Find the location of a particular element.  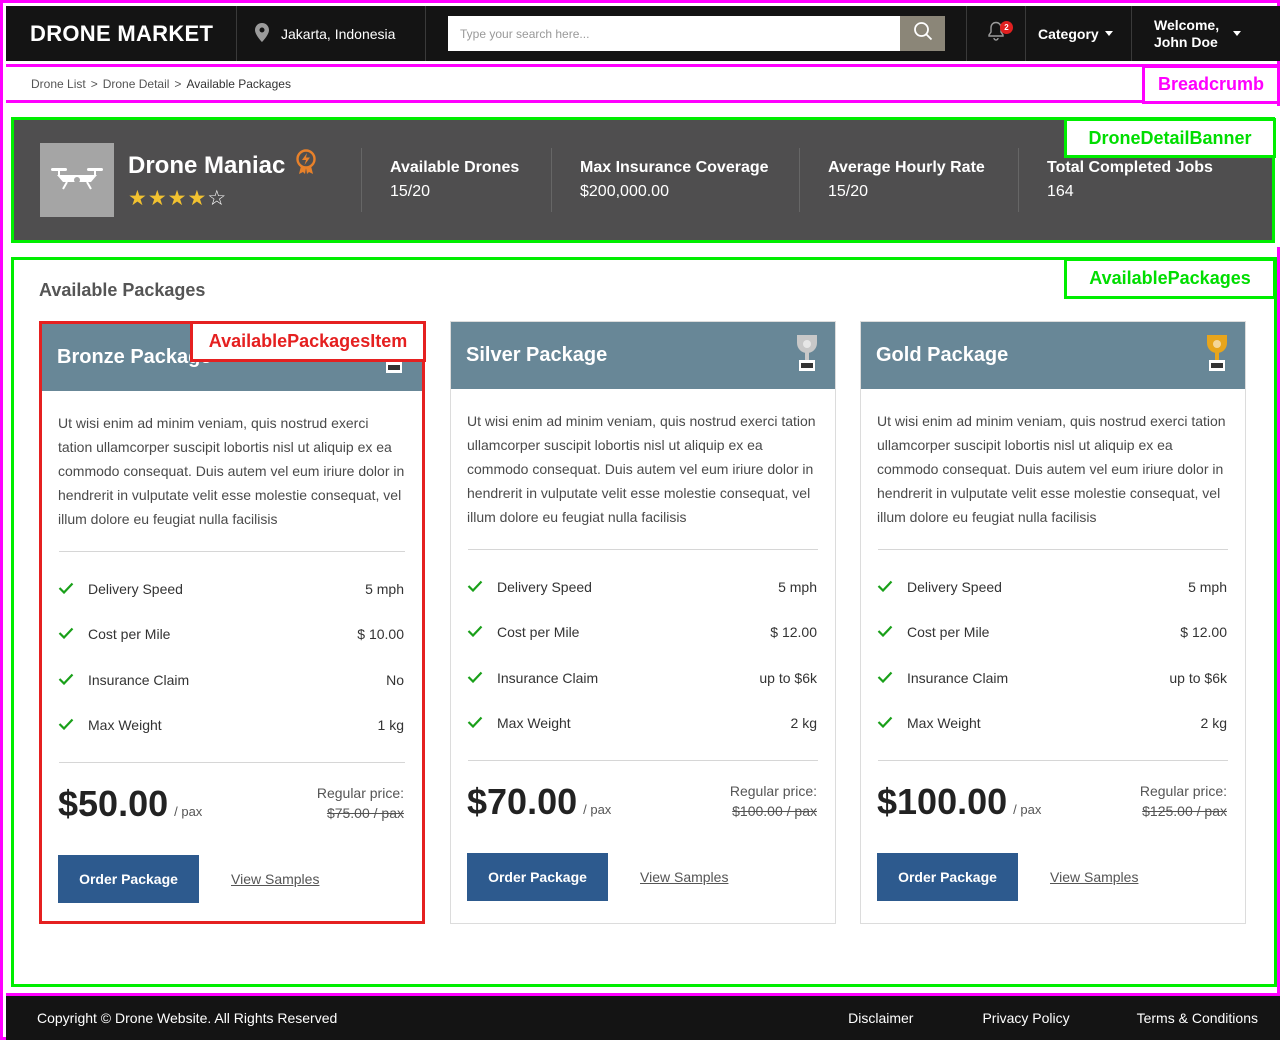

location-selector: Jakarta, Indonesia is located at coordinates (331, 33).